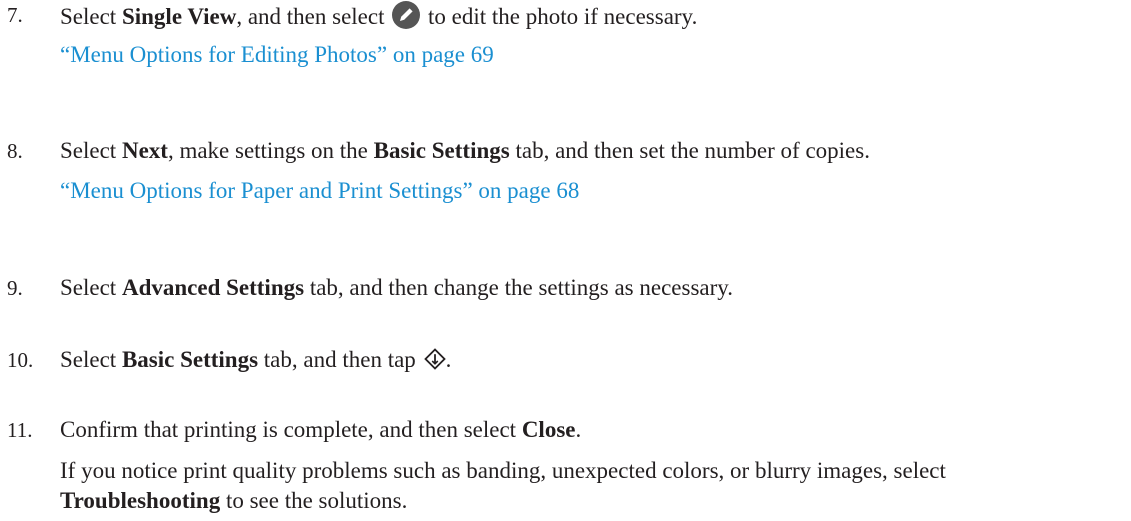  I want to click on step-number: 9., so click(15, 288).